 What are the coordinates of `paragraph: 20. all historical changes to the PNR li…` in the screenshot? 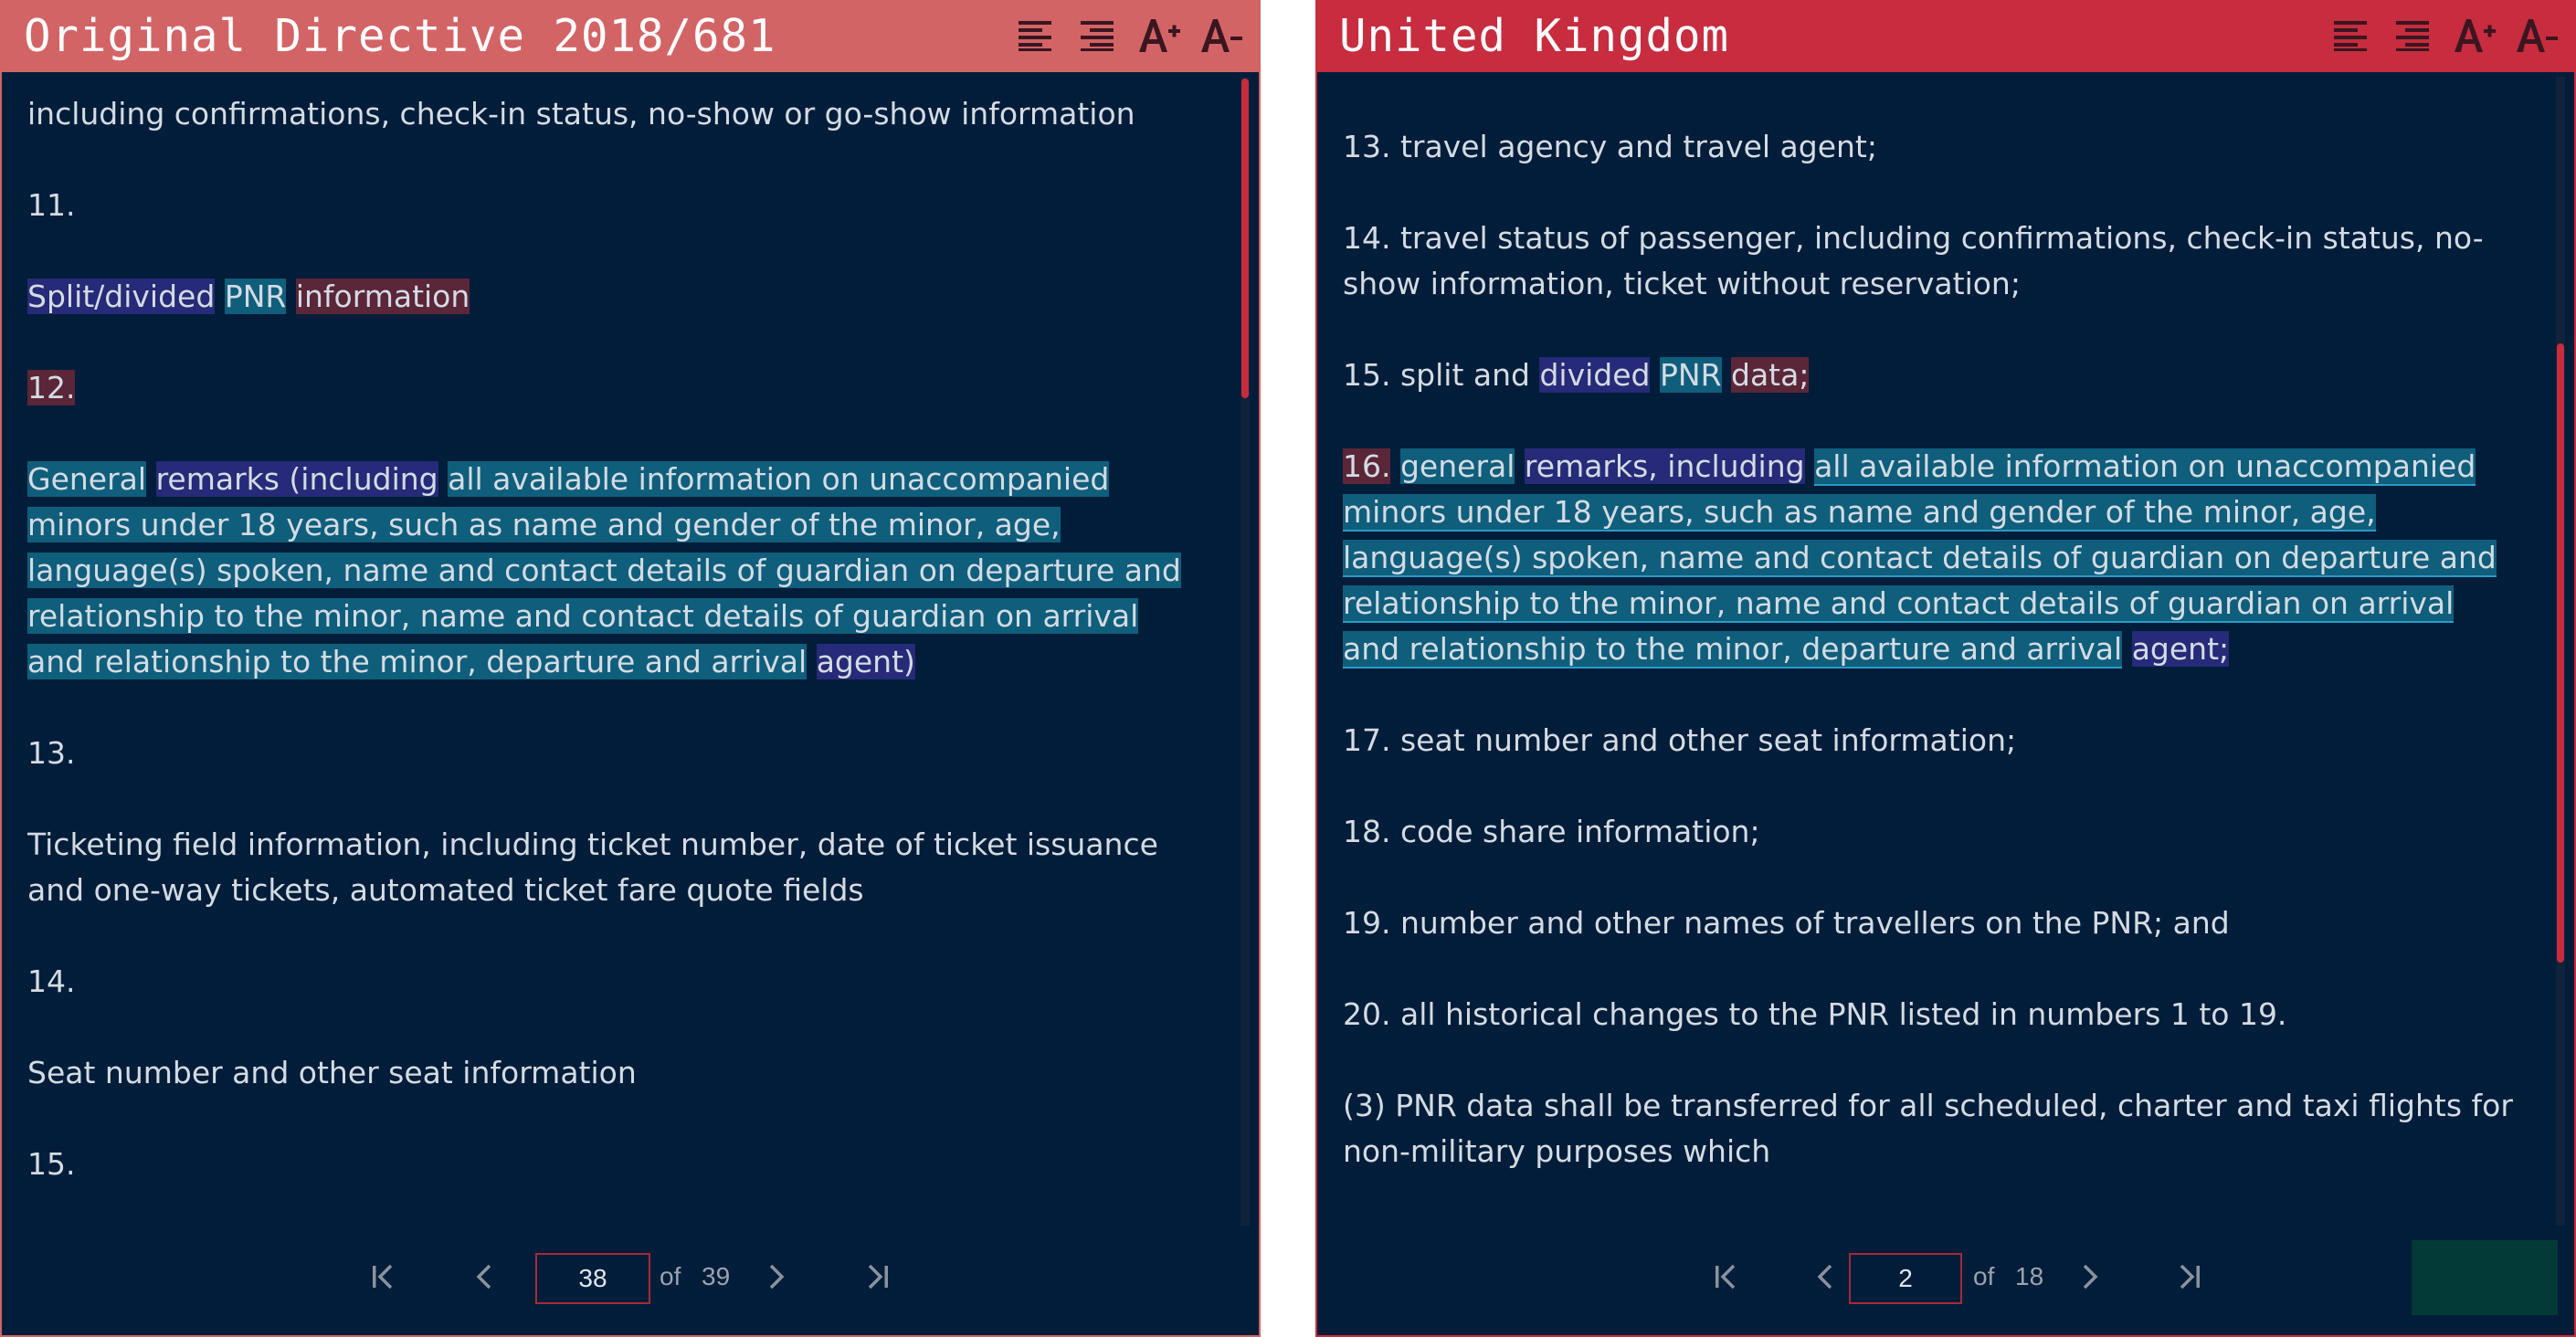 It's located at (1815, 1014).